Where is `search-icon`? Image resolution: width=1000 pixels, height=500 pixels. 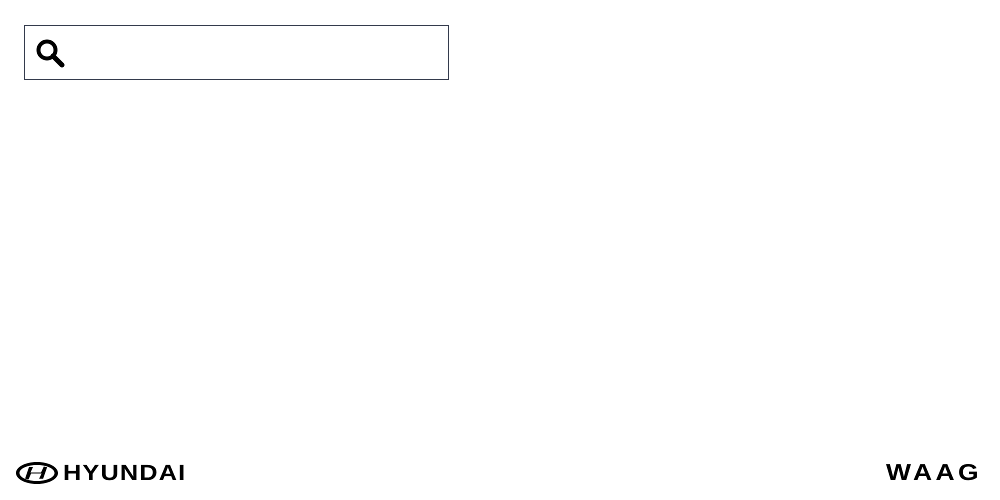 search-icon is located at coordinates (50, 53).